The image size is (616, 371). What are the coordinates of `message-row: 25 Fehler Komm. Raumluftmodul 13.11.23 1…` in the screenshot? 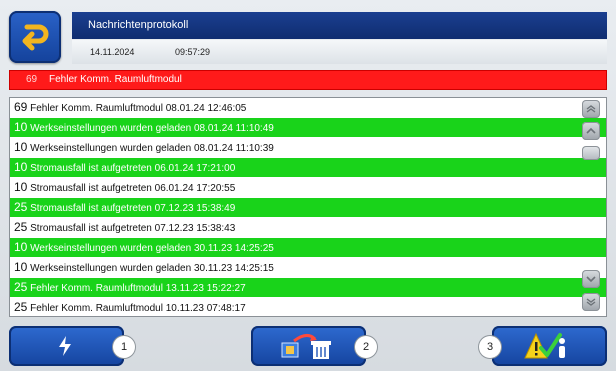 It's located at (308, 287).